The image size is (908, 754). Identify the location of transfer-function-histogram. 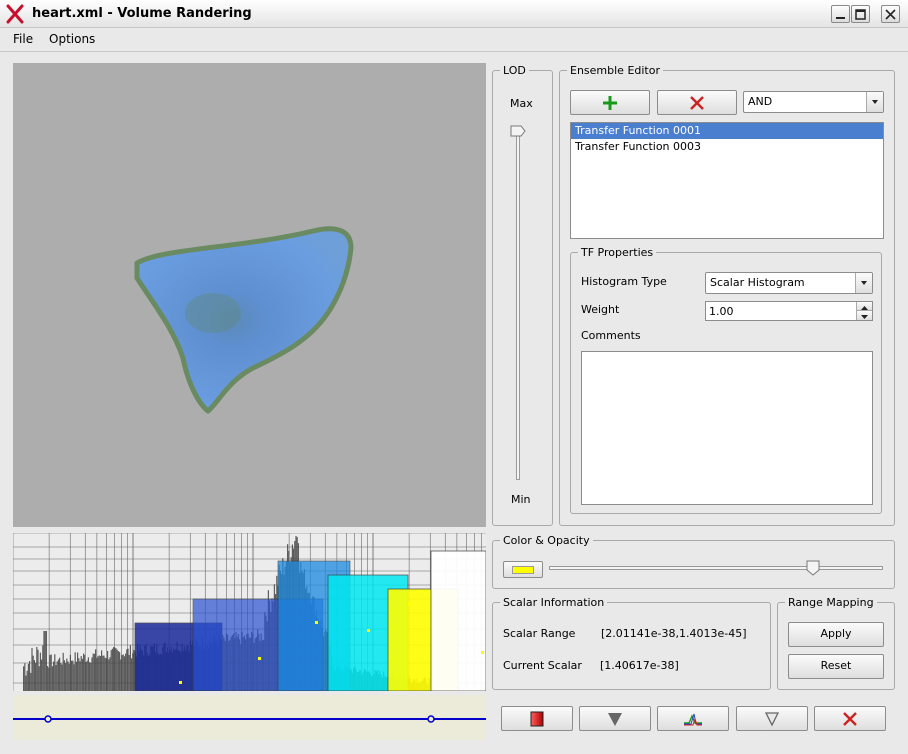
(249, 612).